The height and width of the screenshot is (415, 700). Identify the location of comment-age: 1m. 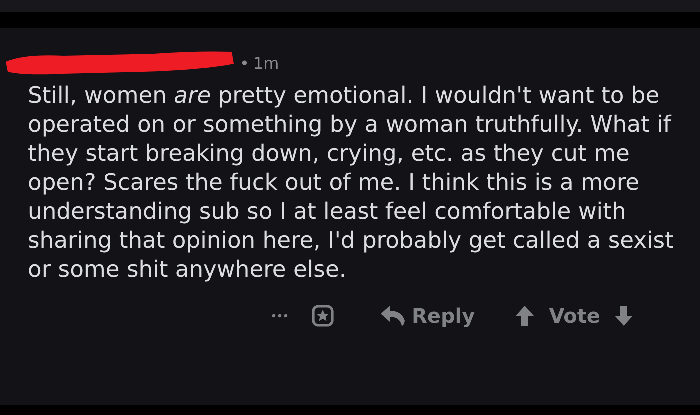
(266, 63).